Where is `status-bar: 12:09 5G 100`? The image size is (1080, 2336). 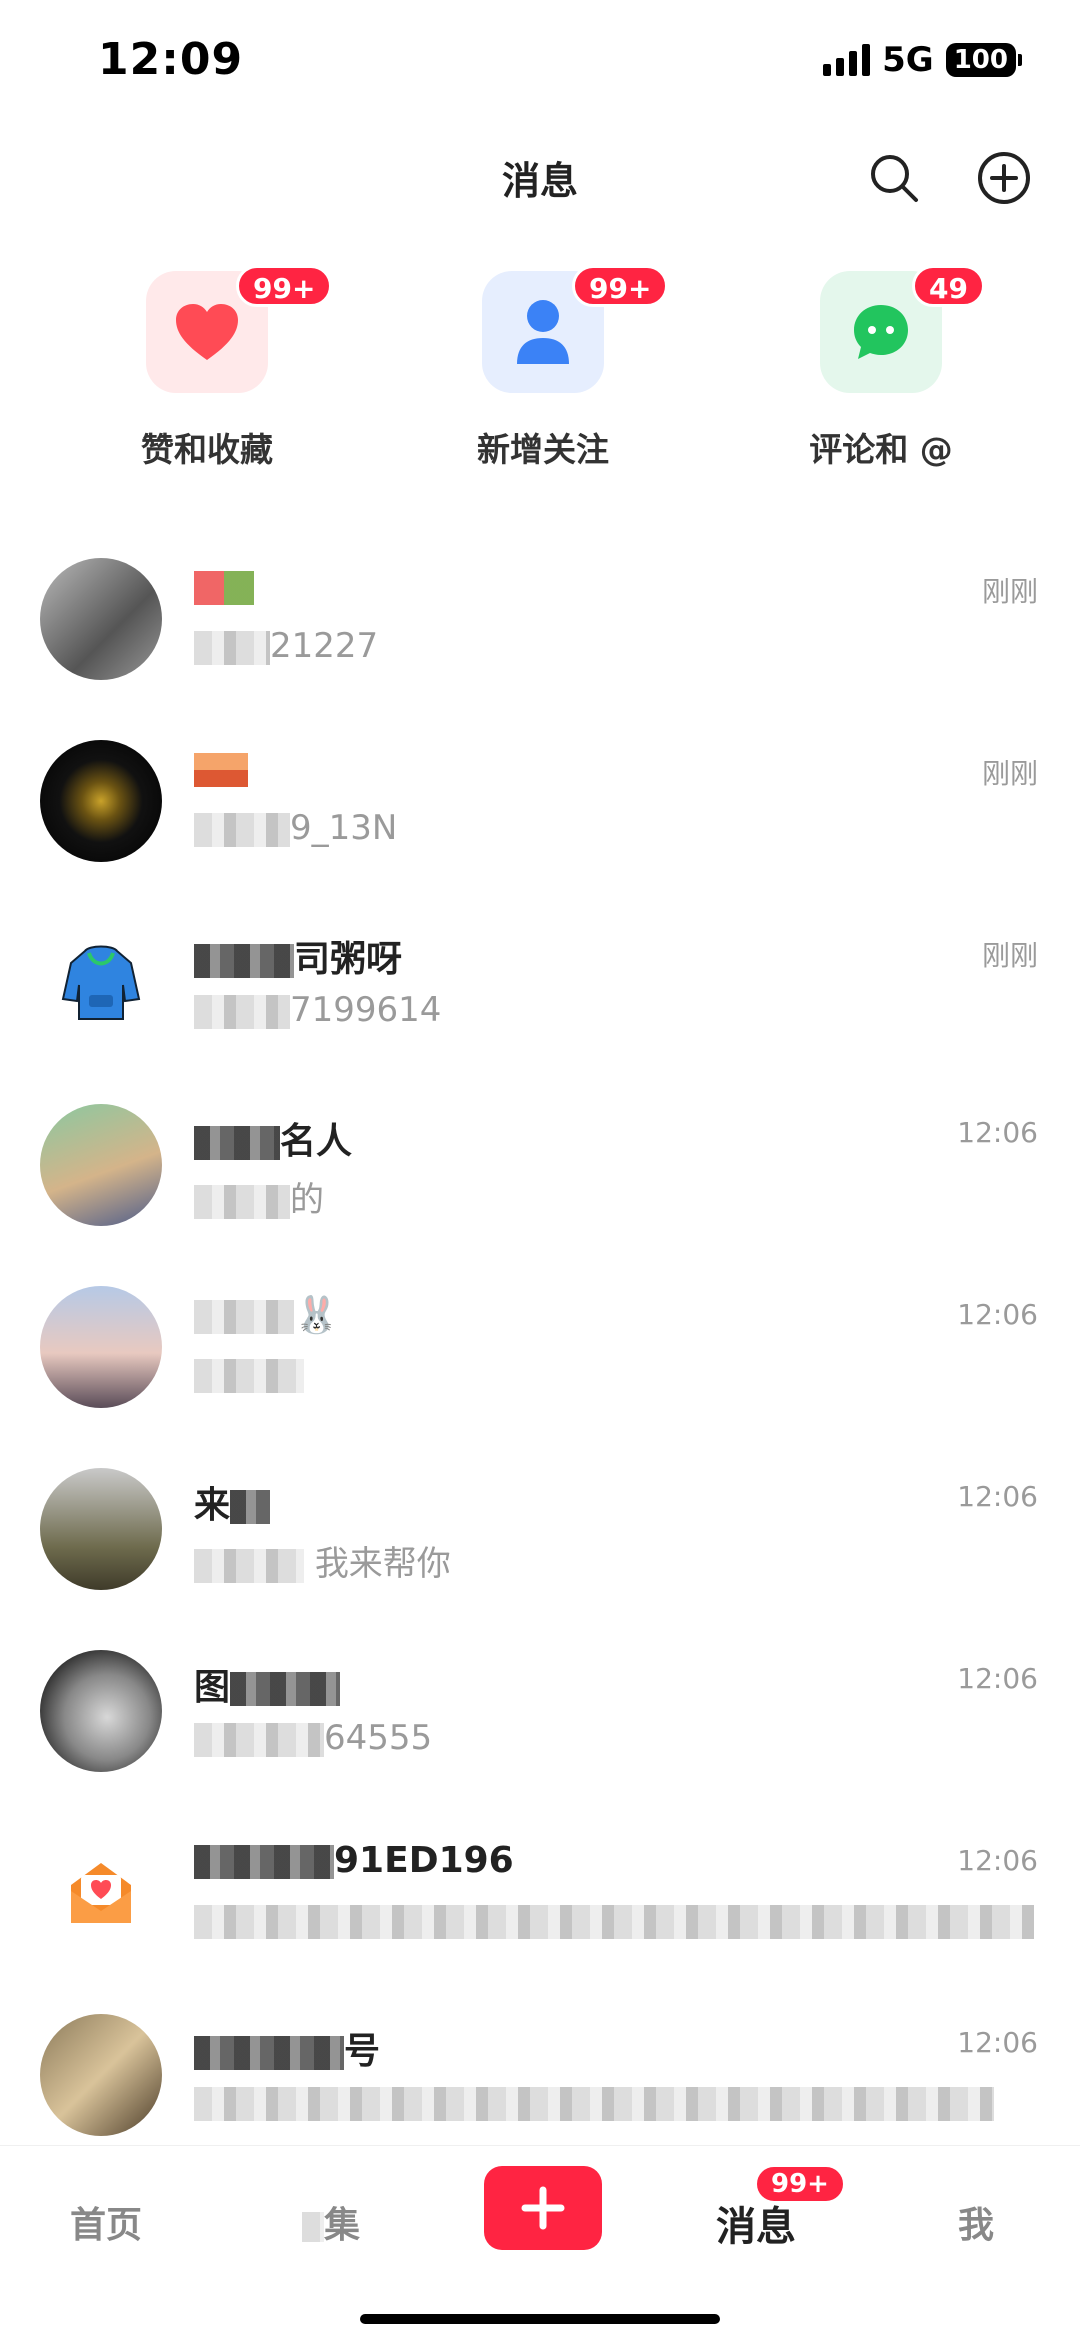
status-bar: 12:09 5G 100 is located at coordinates (540, 60).